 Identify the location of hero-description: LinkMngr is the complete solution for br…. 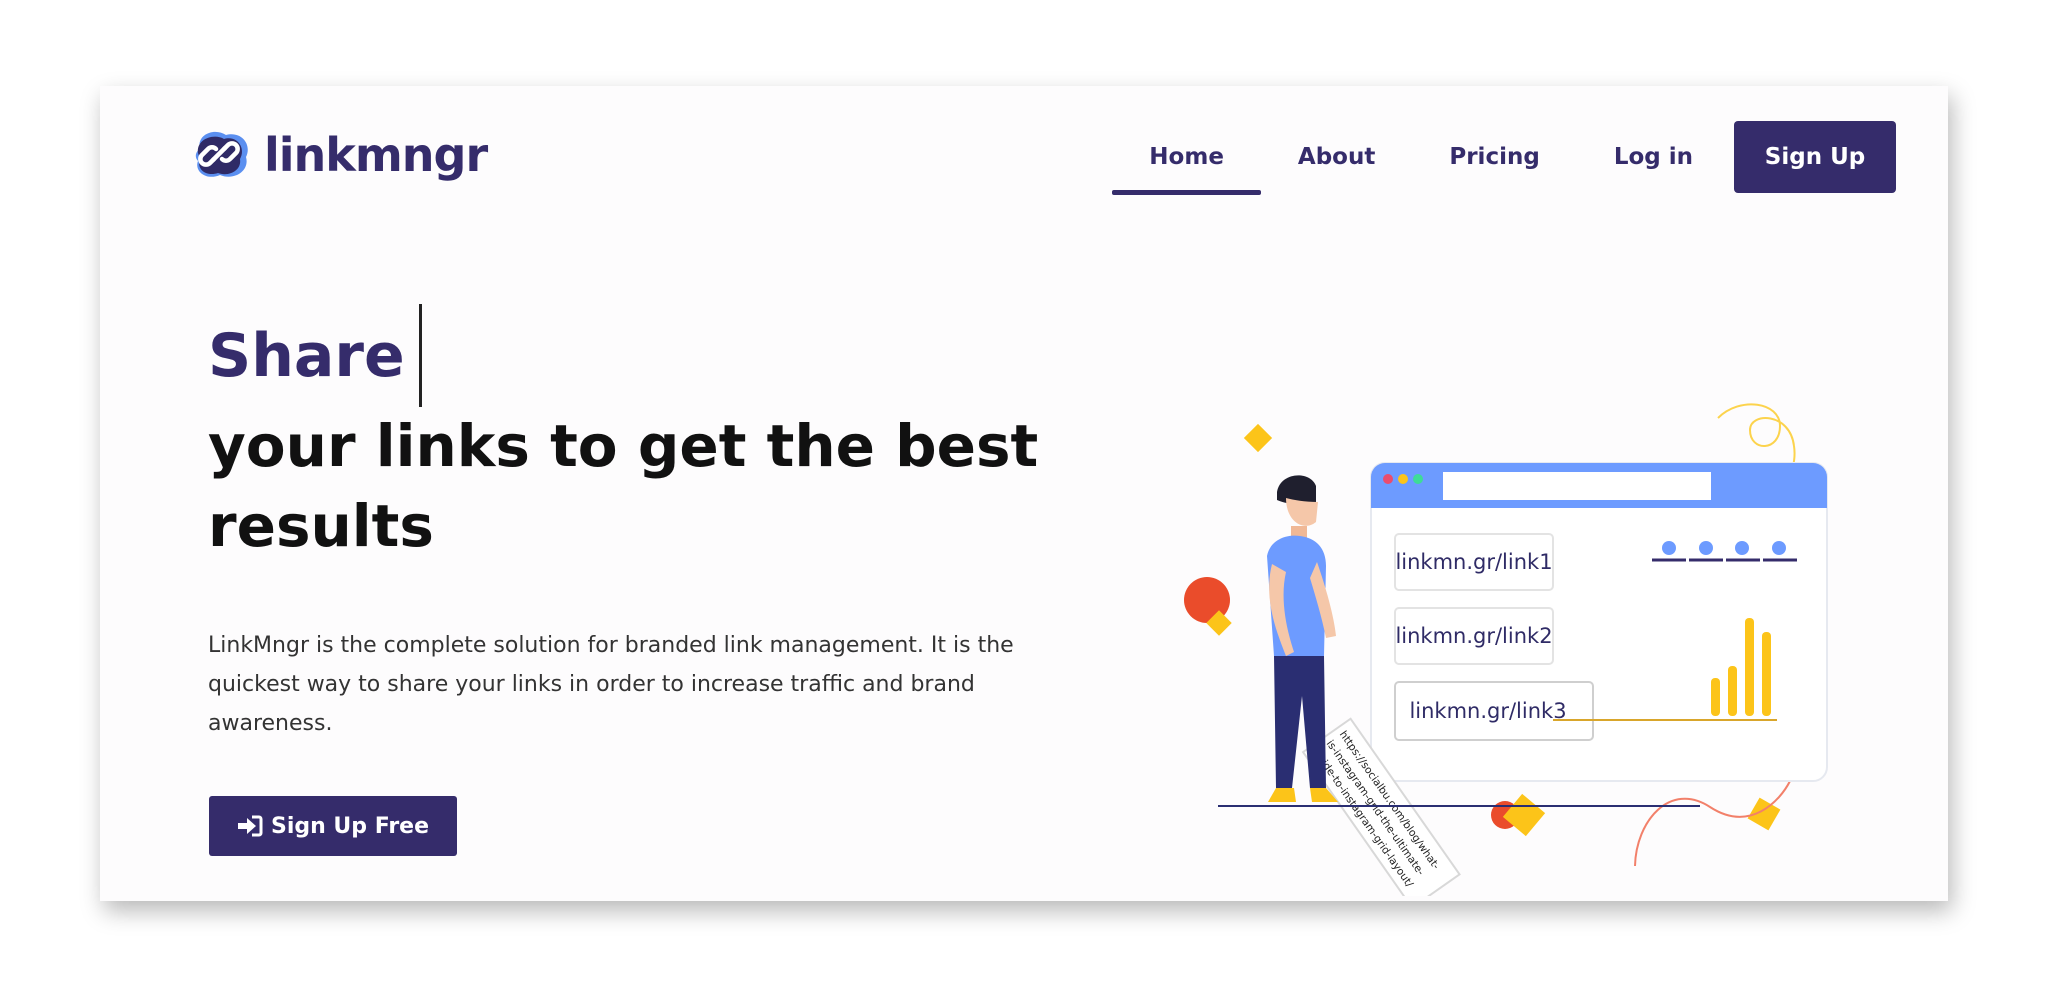
(611, 684).